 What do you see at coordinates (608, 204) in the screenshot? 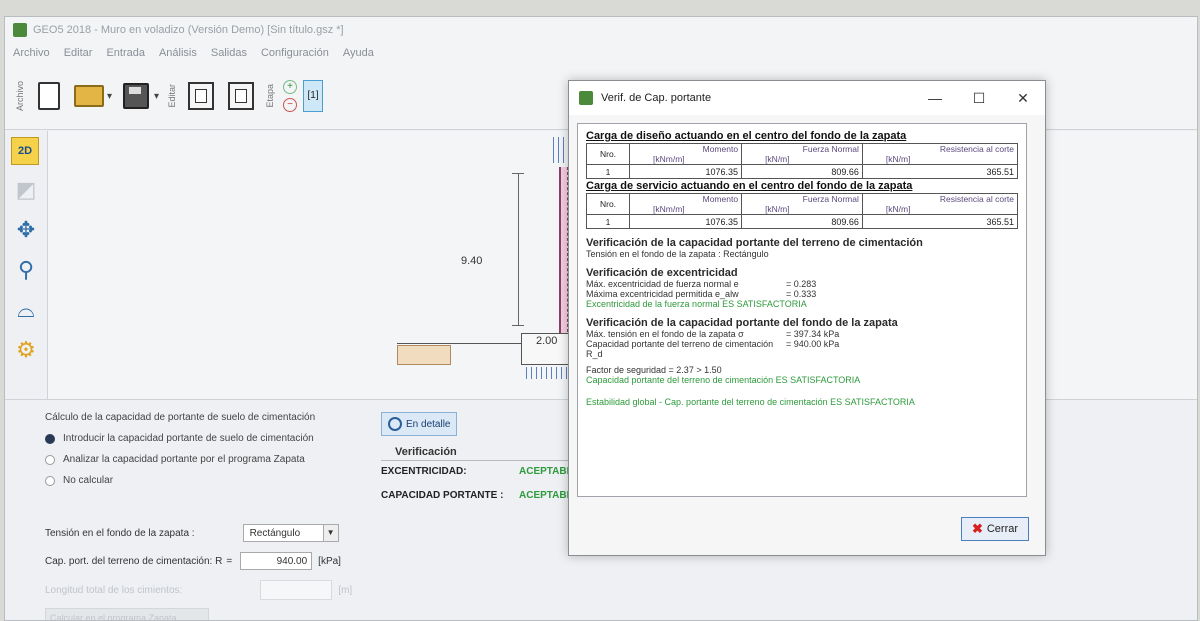
I see `table-header-nro: Nro.` at bounding box center [608, 204].